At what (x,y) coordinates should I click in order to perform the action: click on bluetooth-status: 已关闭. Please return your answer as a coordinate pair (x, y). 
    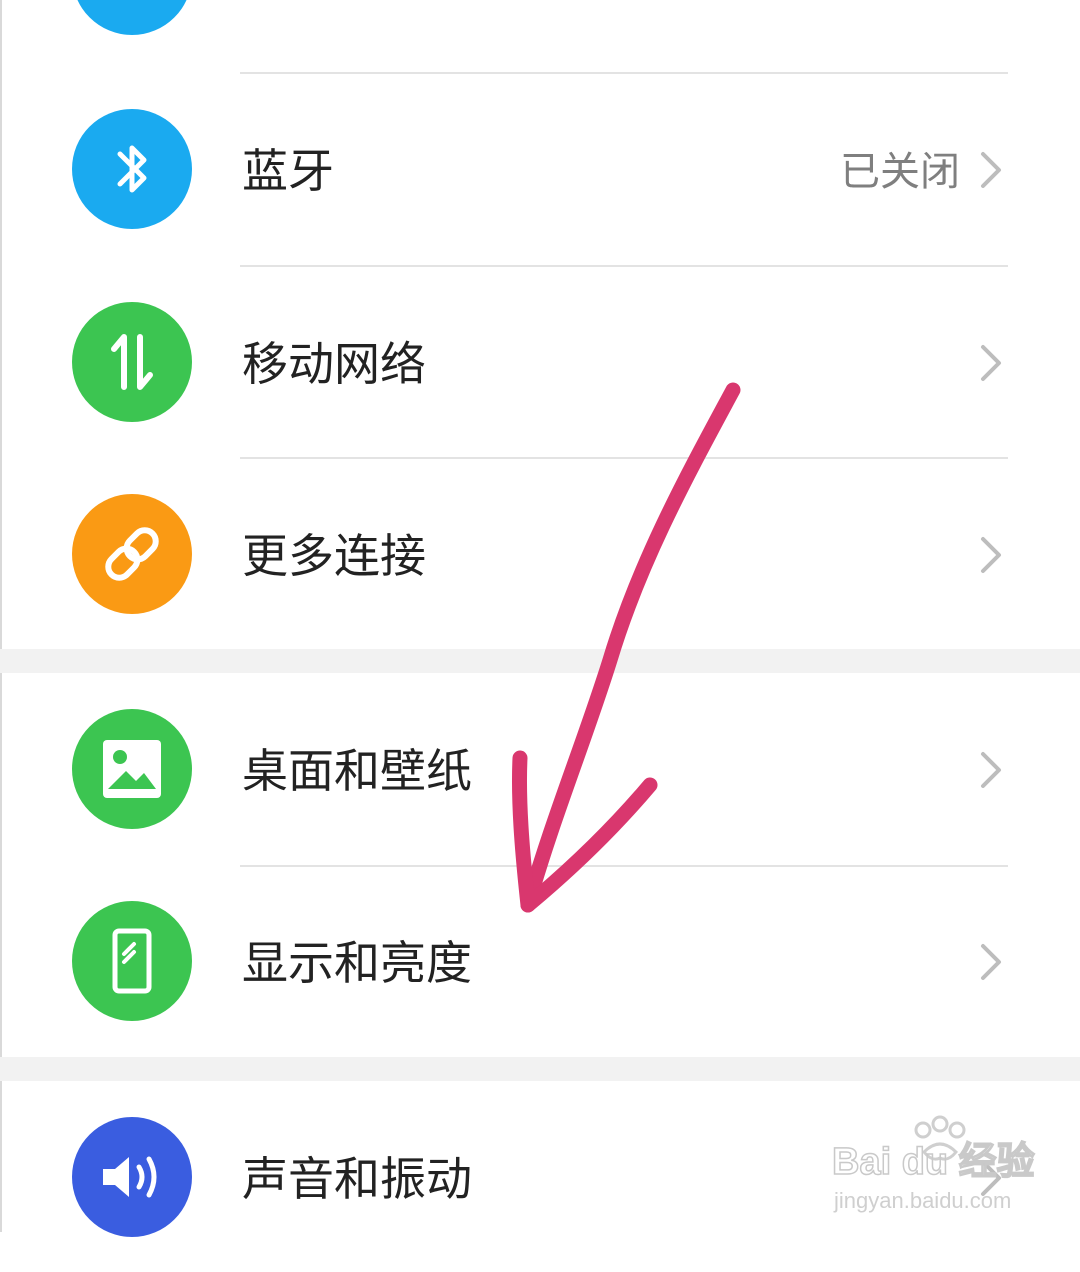
    Looking at the image, I should click on (900, 172).